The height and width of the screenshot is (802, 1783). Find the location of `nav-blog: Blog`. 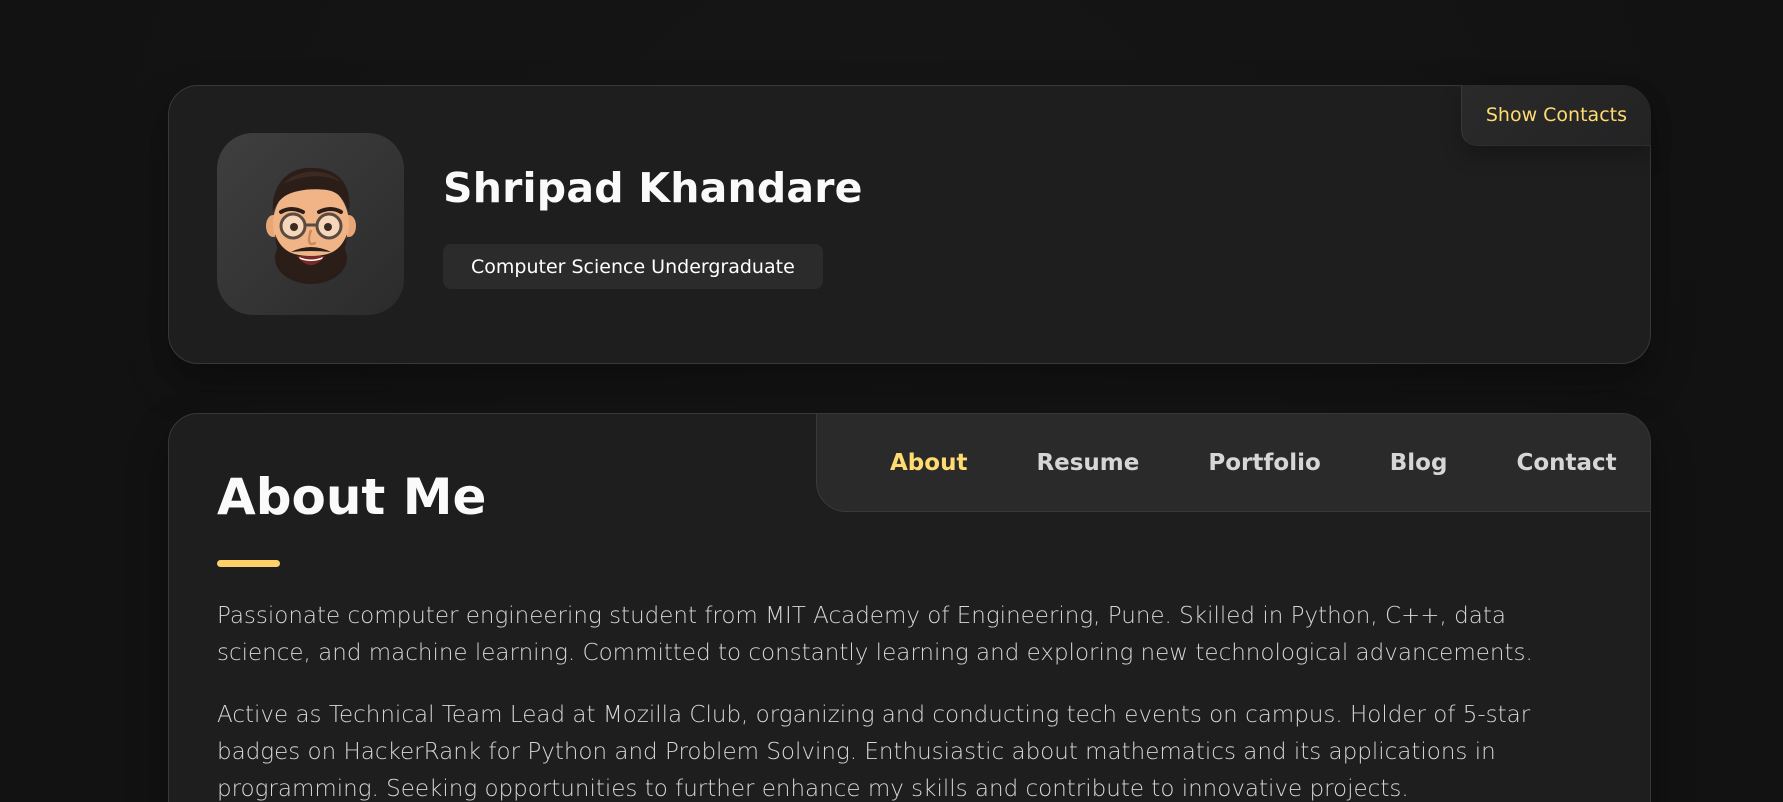

nav-blog: Blog is located at coordinates (1419, 463).